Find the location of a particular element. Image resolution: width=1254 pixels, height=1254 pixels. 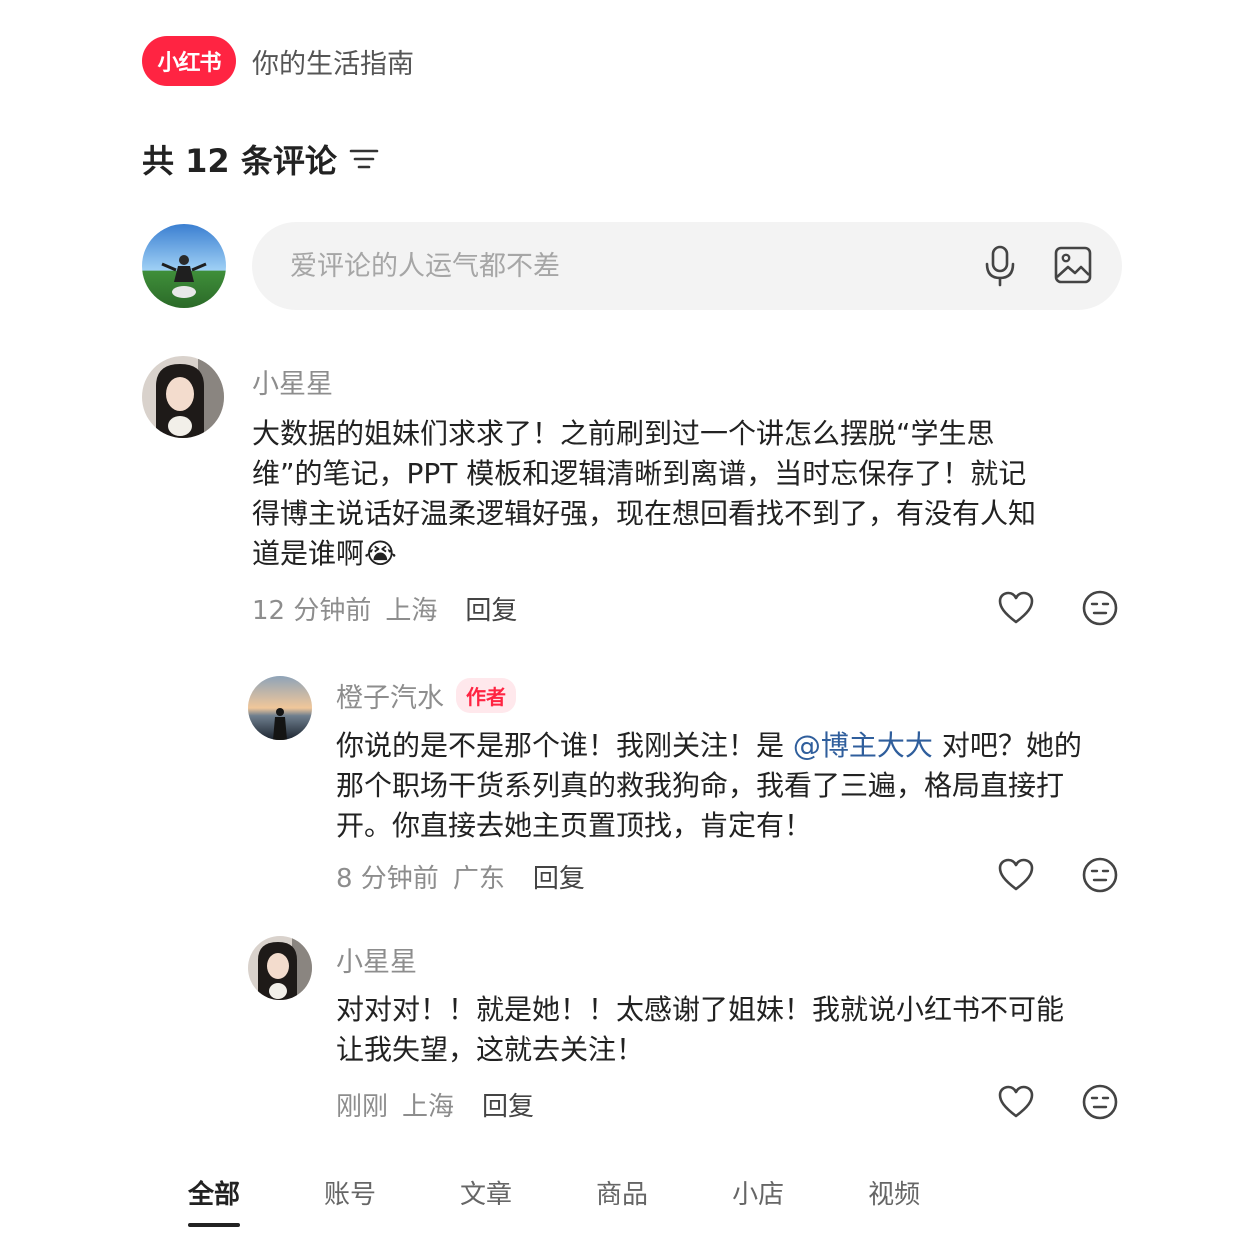

tab-videos: 视频 is located at coordinates (894, 1192).